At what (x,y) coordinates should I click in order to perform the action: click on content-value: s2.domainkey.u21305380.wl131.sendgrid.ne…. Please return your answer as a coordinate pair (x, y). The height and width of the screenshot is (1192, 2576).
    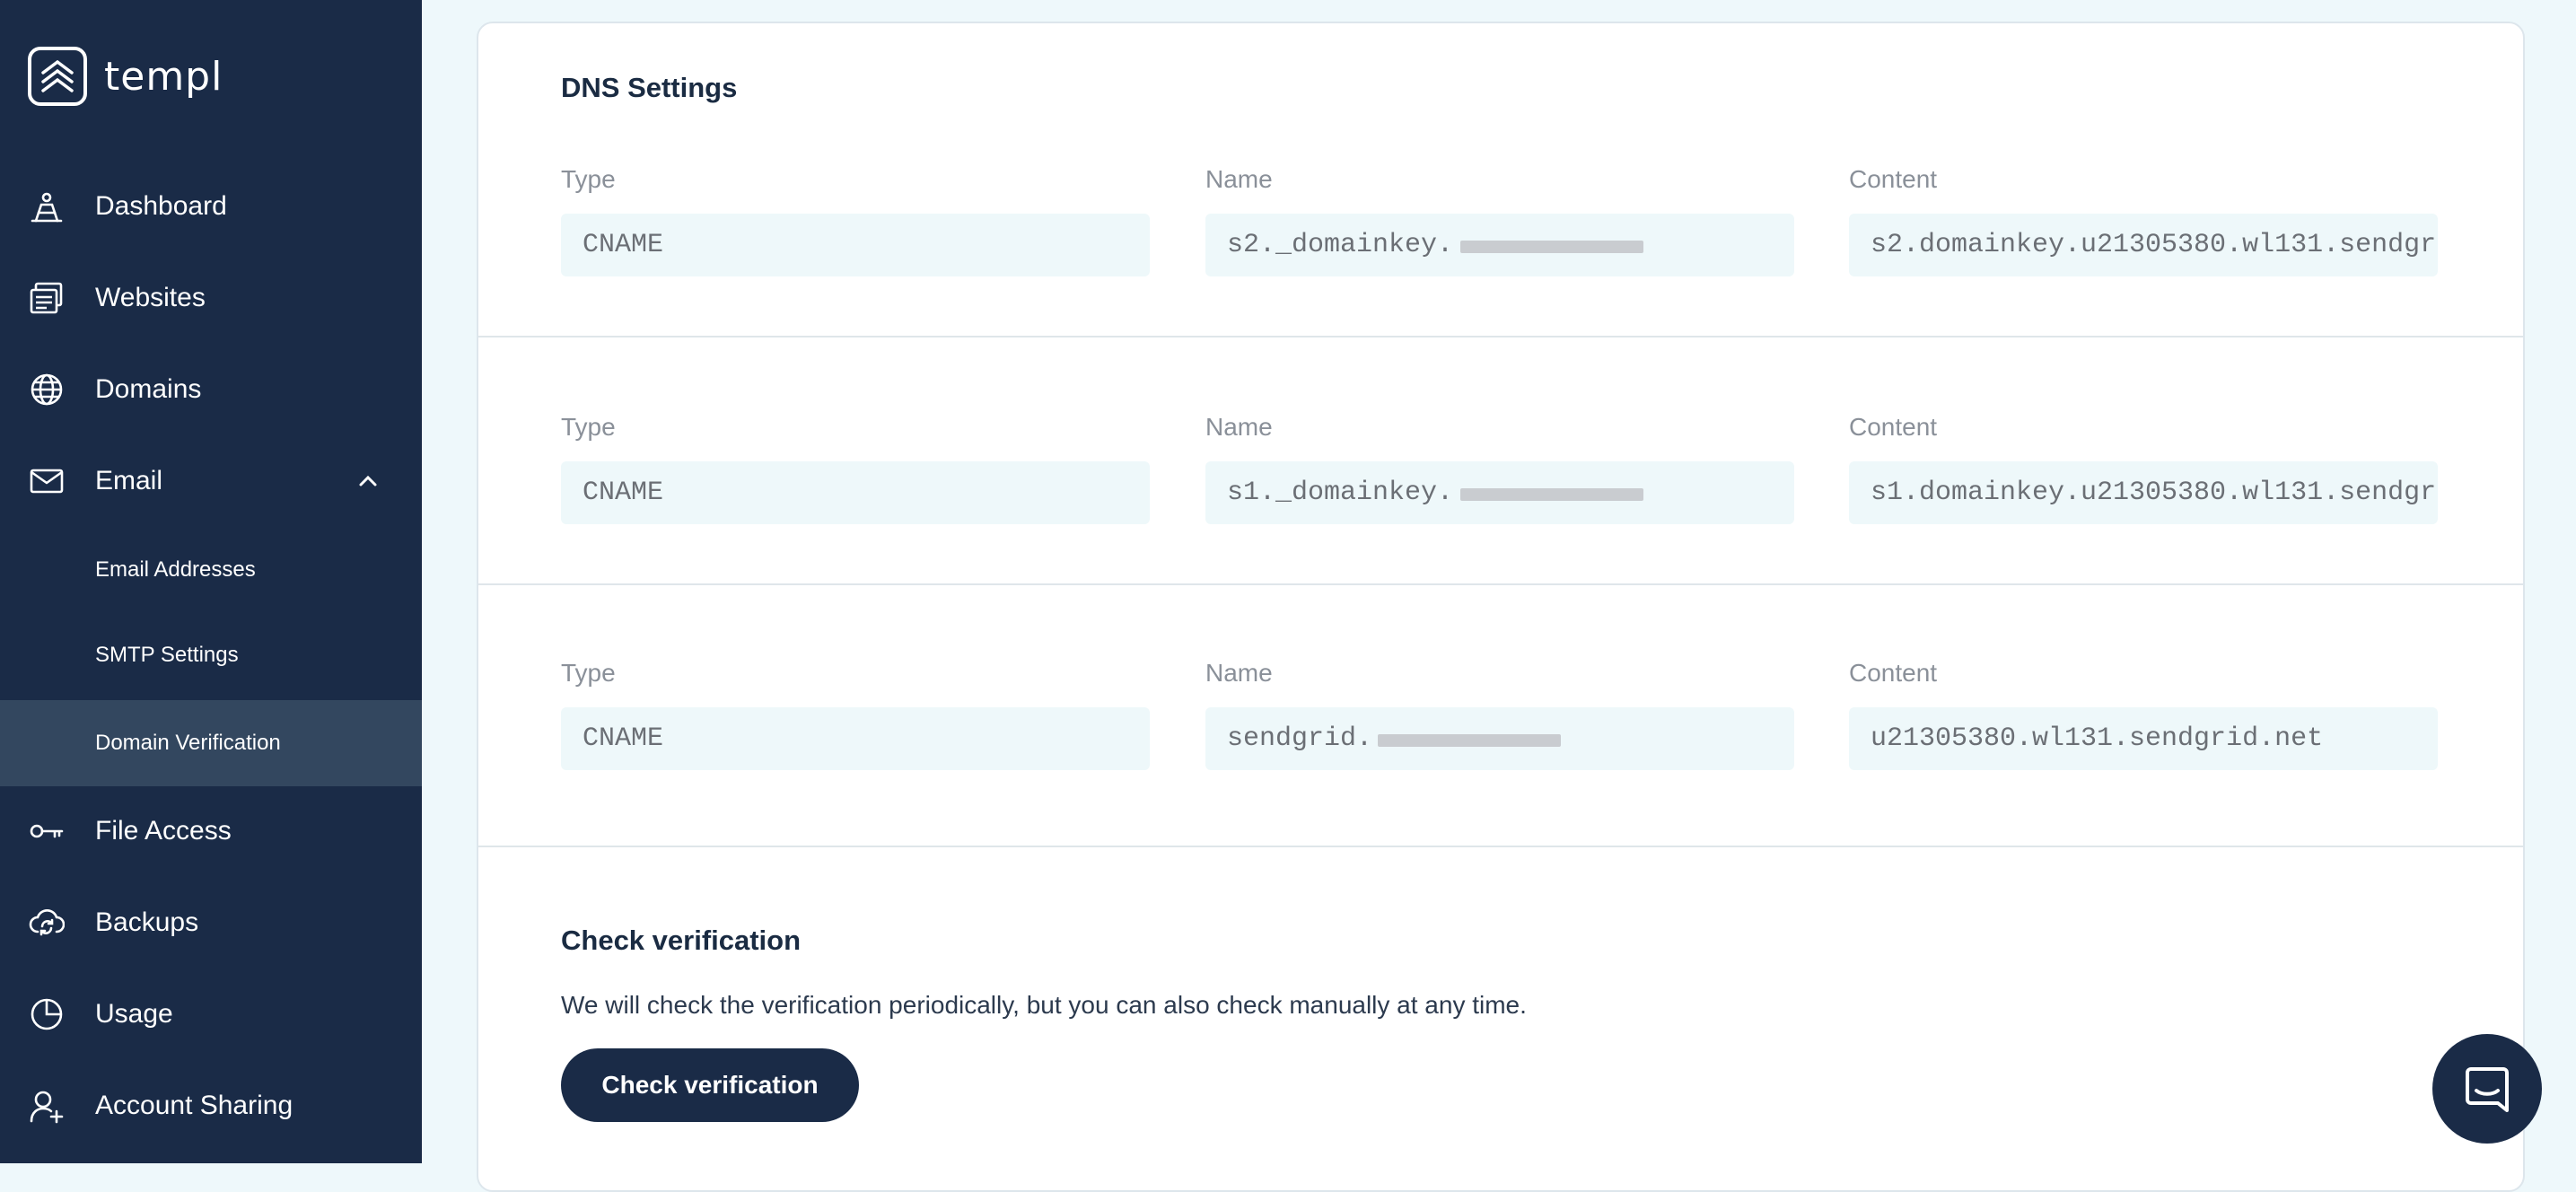
    Looking at the image, I should click on (2154, 245).